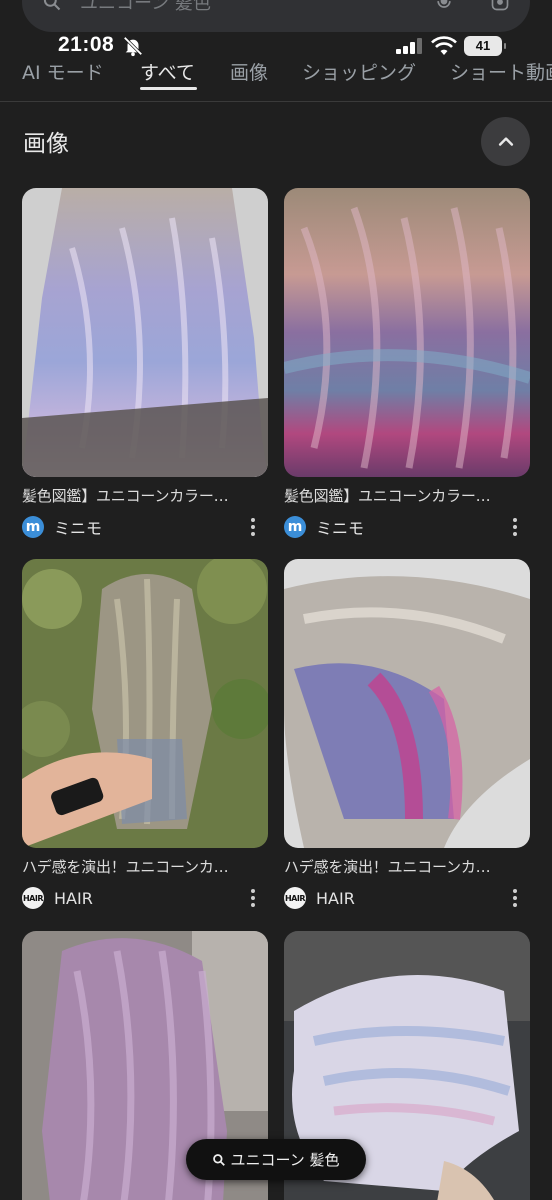 This screenshot has width=552, height=1200. What do you see at coordinates (500, 6) in the screenshot?
I see `lens-icon` at bounding box center [500, 6].